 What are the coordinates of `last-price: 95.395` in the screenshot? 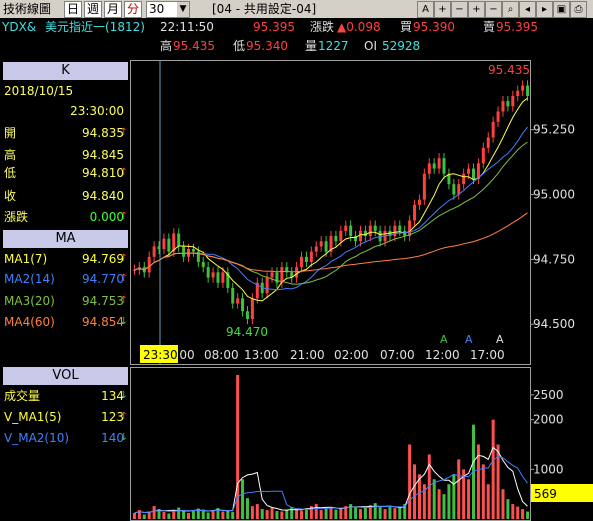 It's located at (274, 27).